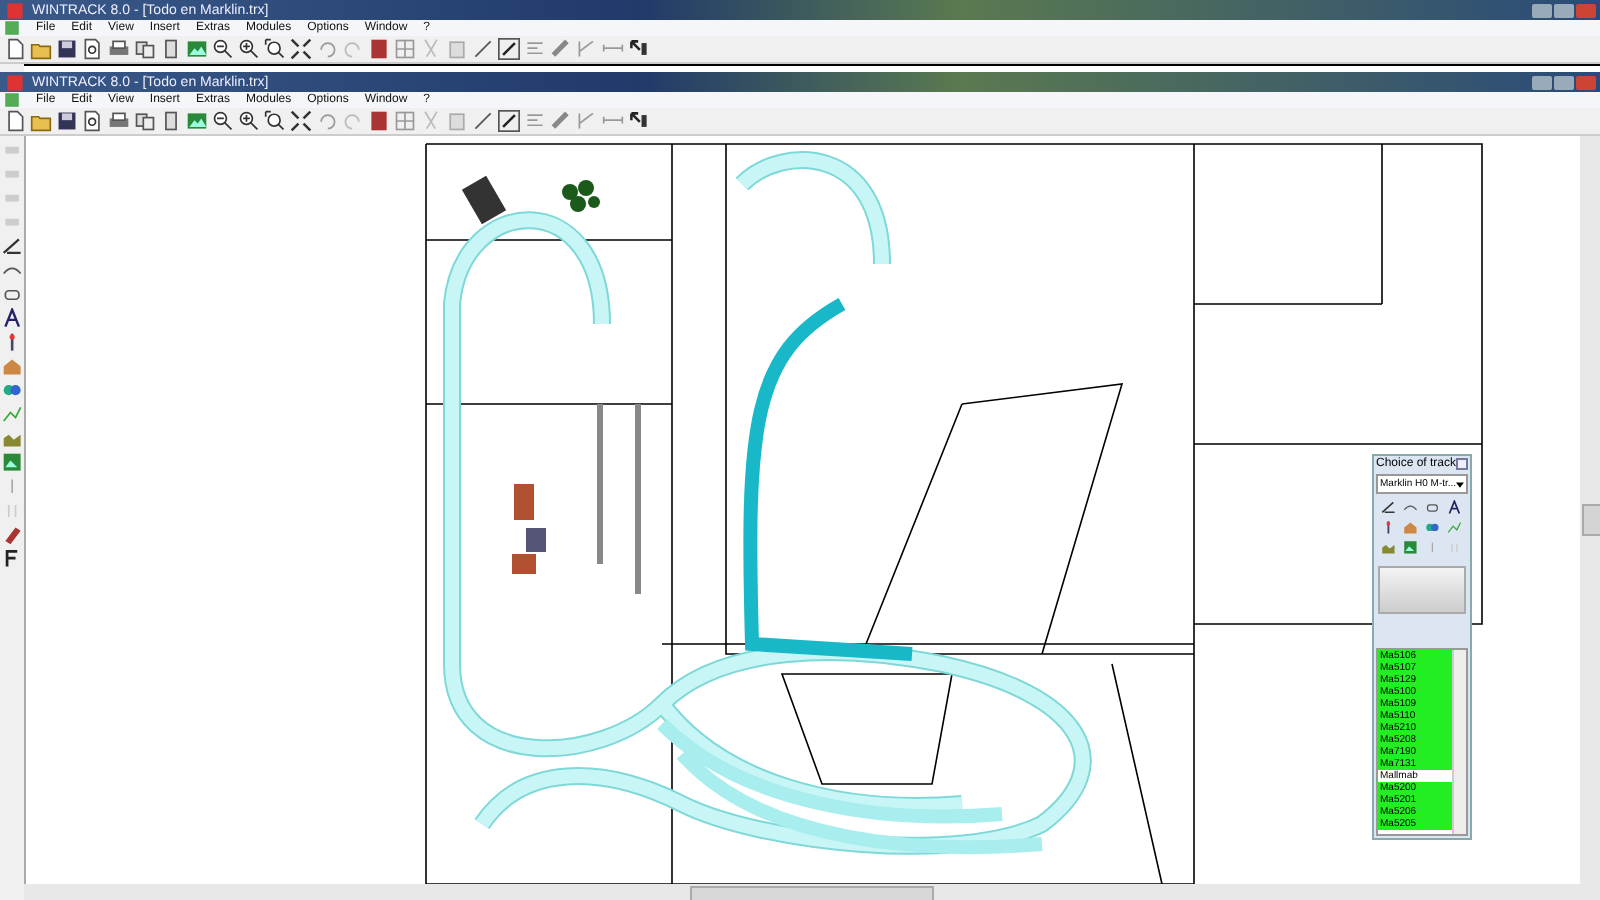  I want to click on trees-drawing, so click(581, 196).